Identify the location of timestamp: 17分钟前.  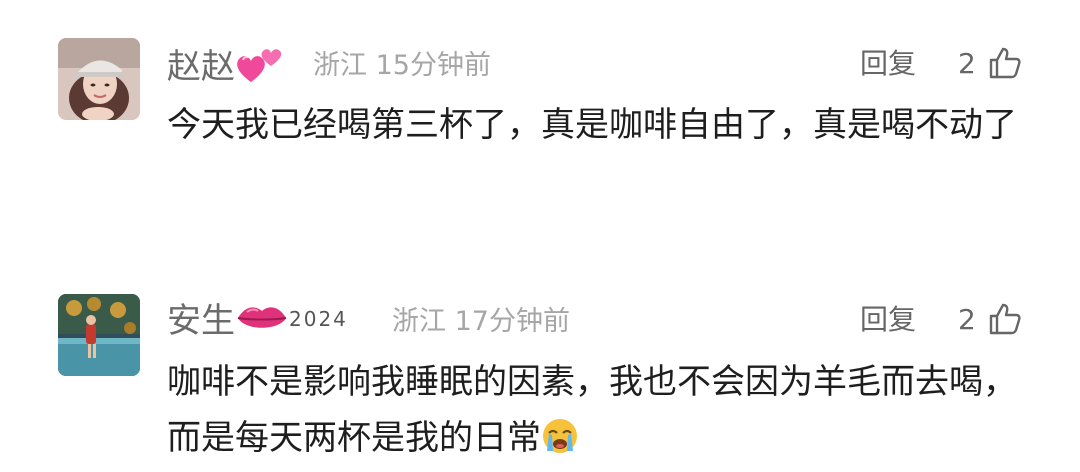
(512, 321).